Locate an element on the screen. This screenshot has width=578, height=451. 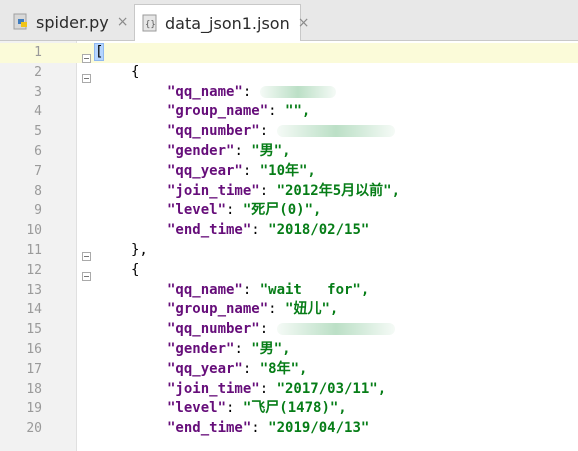
code-line: 4 "group_name": "", is located at coordinates (289, 112).